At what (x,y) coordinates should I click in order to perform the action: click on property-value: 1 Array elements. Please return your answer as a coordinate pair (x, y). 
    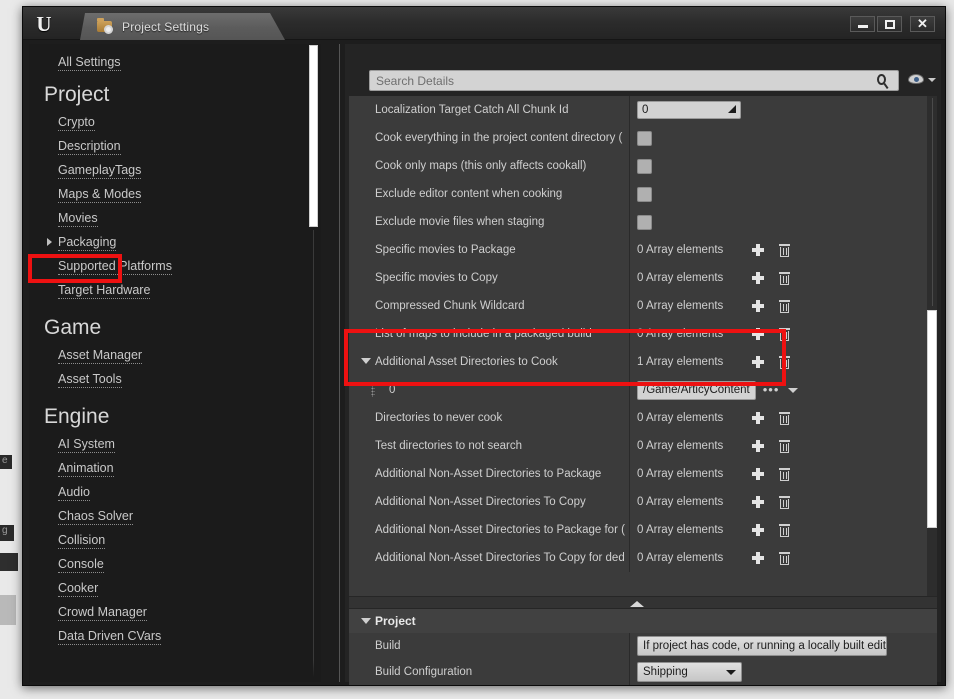
    Looking at the image, I should click on (783, 362).